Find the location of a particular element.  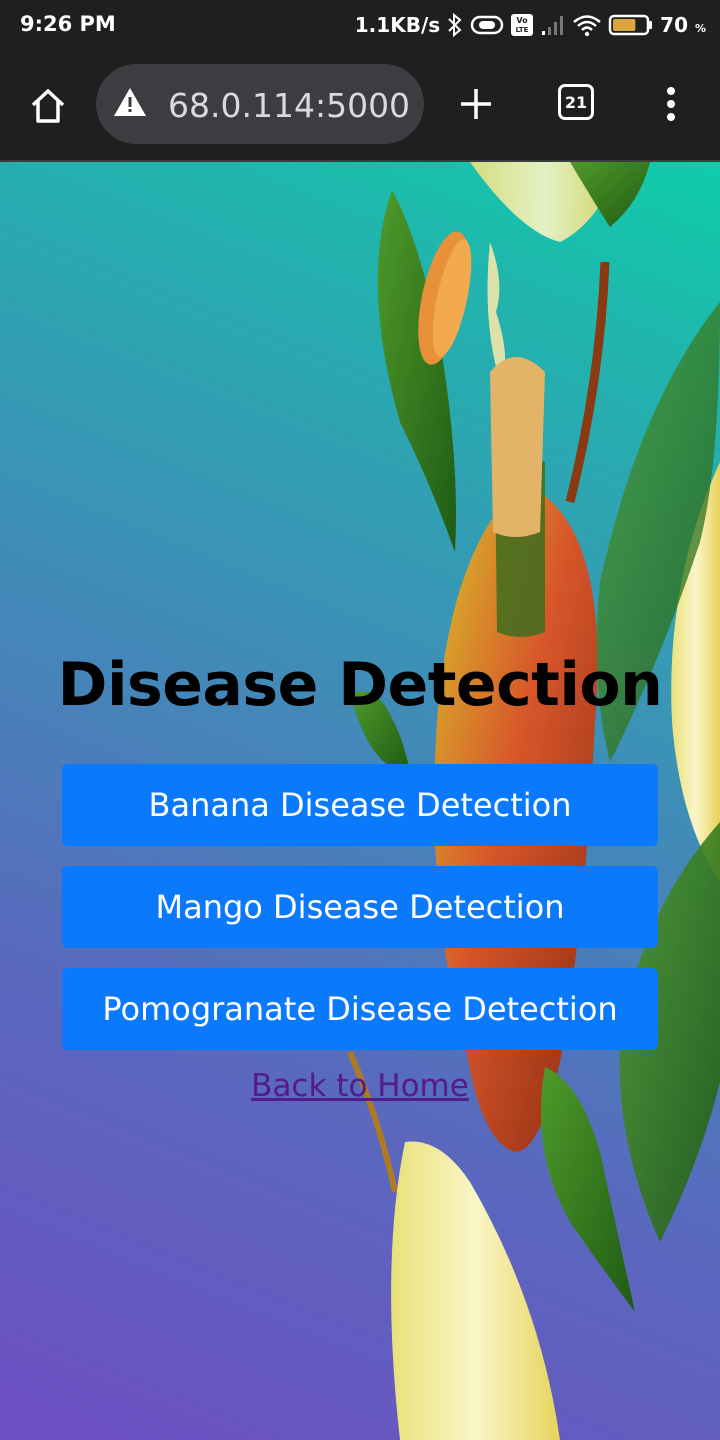

mango-disease-detection-button: Mango Disease Detection is located at coordinates (360, 907).